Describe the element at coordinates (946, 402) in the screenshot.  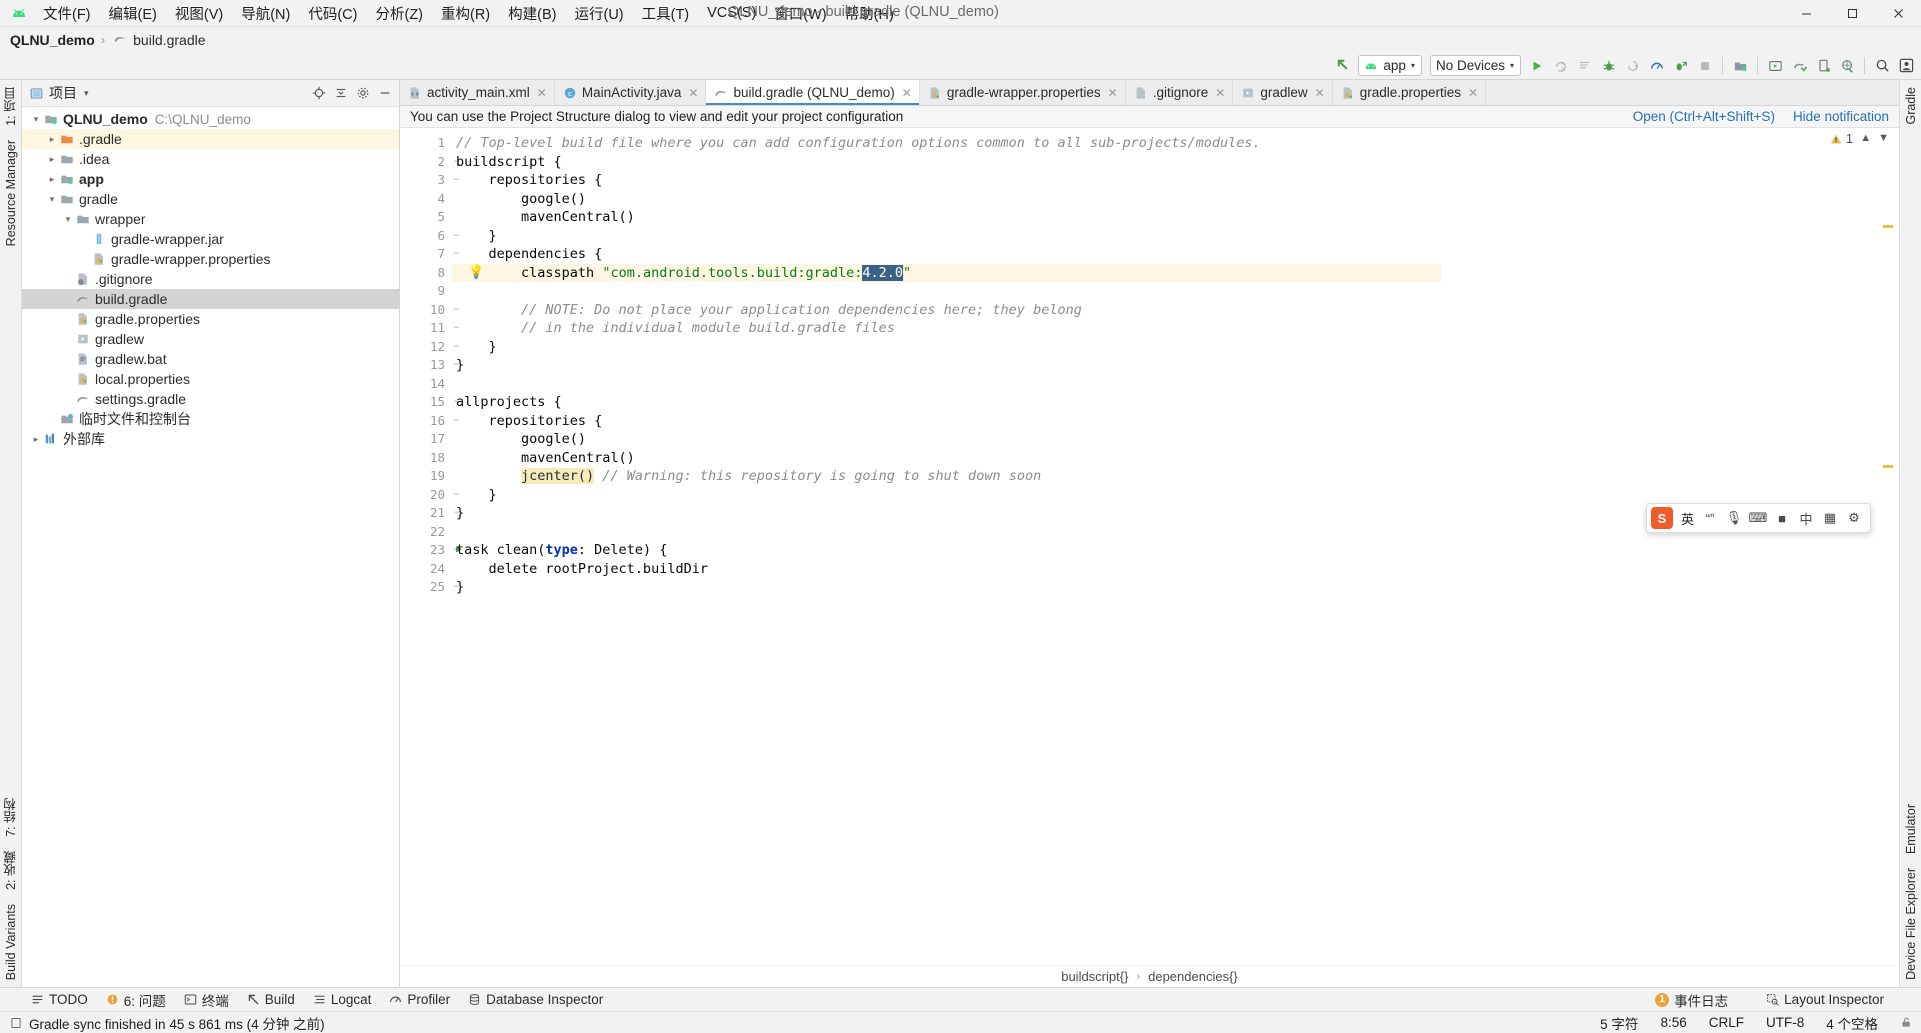
I see `code-line: allprojects {` at that location.